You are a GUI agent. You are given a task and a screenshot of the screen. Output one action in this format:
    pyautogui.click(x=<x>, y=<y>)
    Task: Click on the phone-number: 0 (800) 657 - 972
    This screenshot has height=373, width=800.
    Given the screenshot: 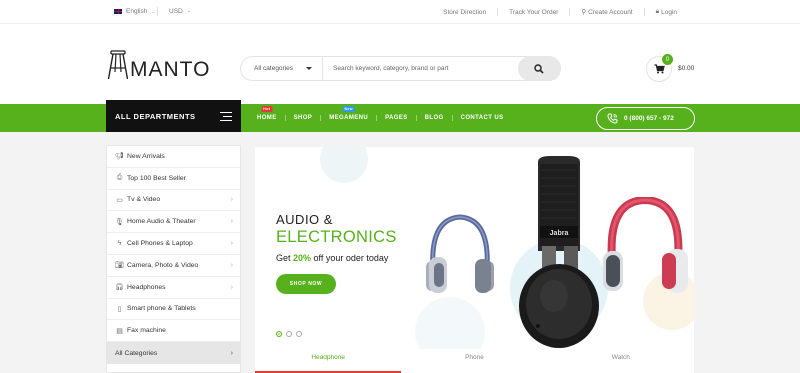 What is the action you would take?
    pyautogui.click(x=649, y=118)
    